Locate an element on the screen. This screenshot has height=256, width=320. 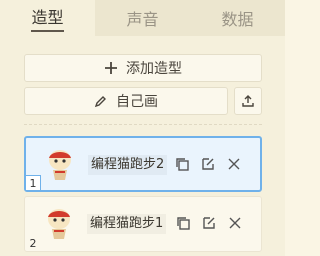
tab-data: 数据 is located at coordinates (237, 18).